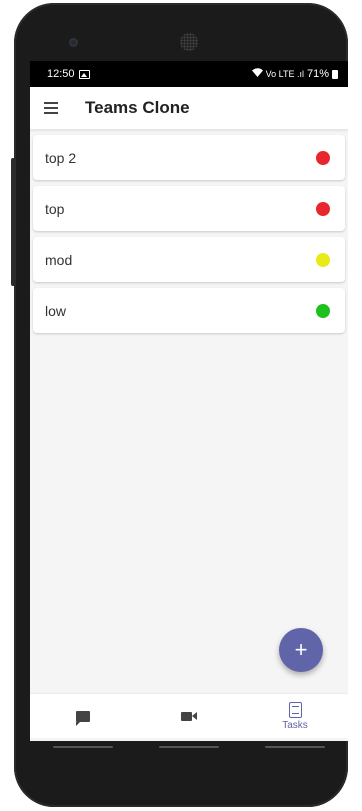 The height and width of the screenshot is (811, 362). I want to click on task-label: mod, so click(59, 259).